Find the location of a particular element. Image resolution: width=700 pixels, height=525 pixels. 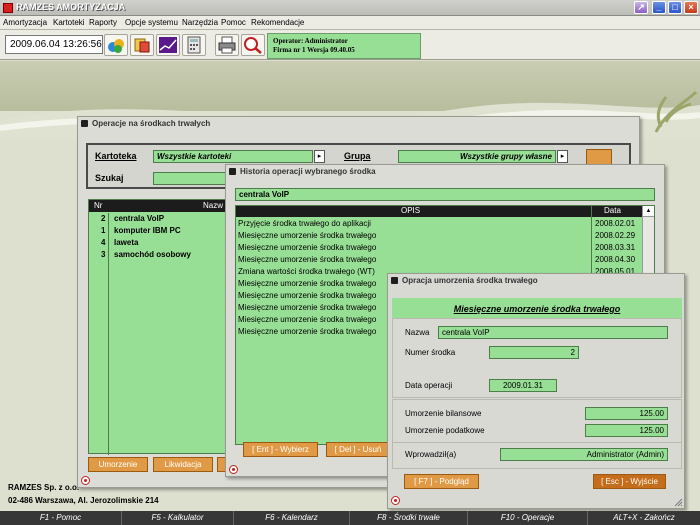

search-input is located at coordinates (190, 178).